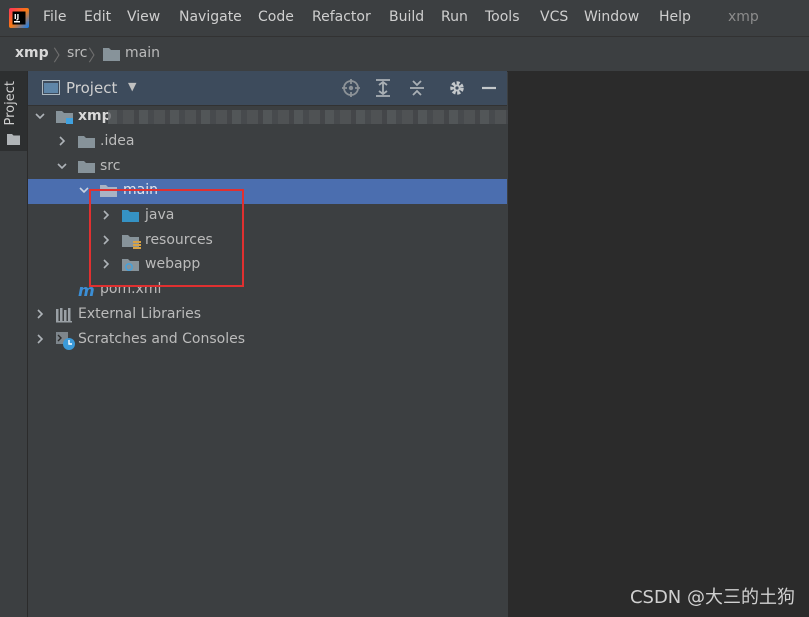 The height and width of the screenshot is (617, 809). What do you see at coordinates (139, 314) in the screenshot?
I see `tree-label: External Libraries` at bounding box center [139, 314].